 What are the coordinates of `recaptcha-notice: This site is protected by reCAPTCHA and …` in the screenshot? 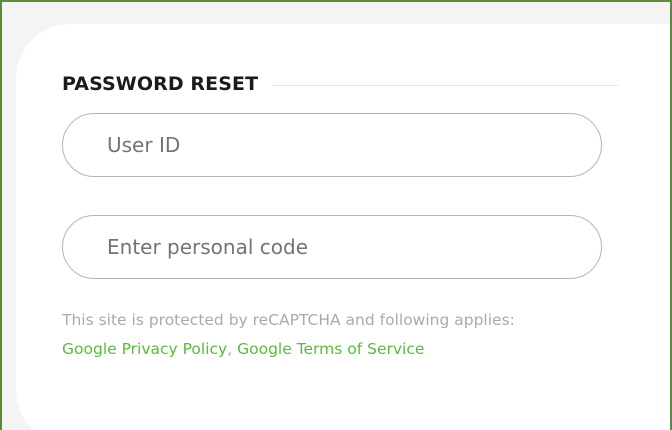 It's located at (342, 335).